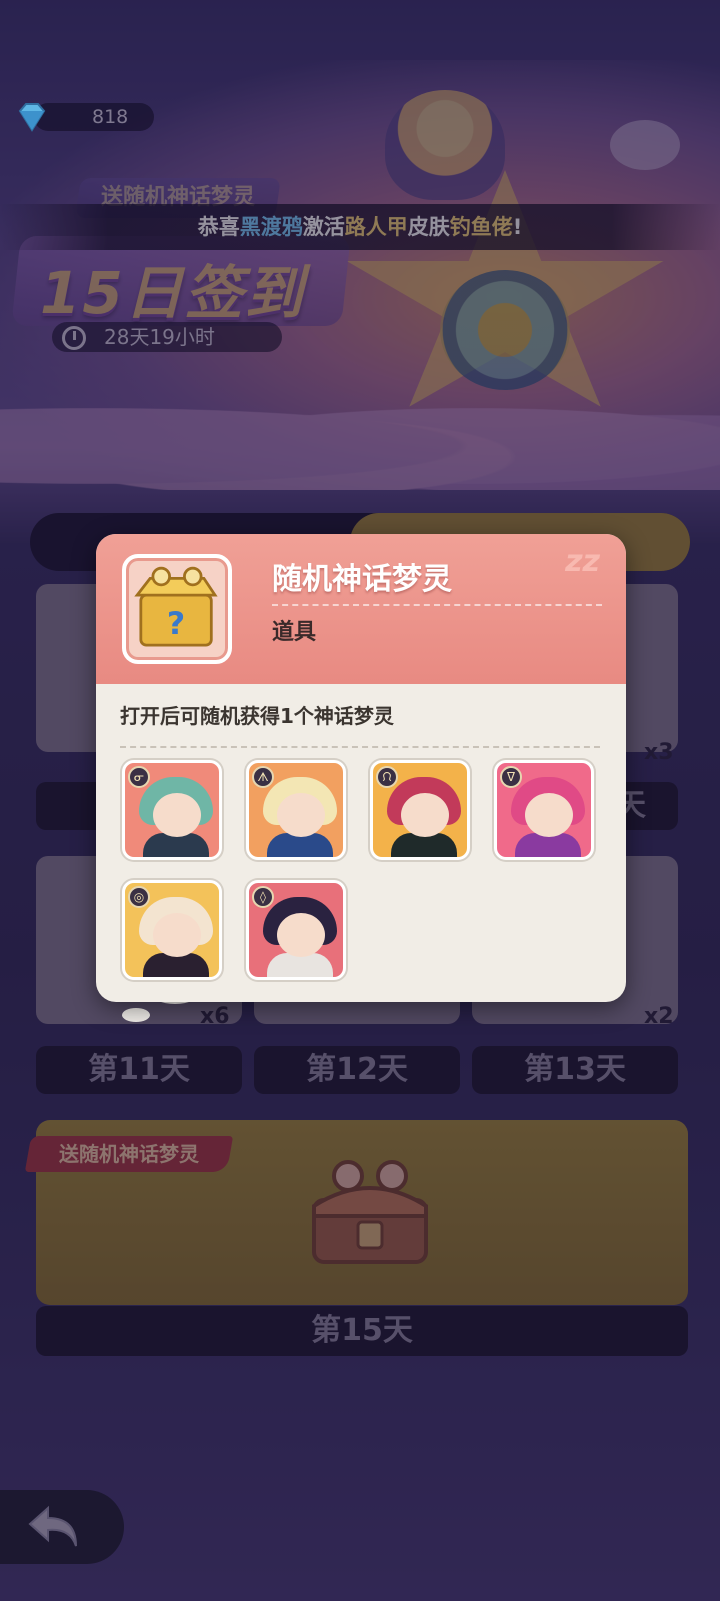  I want to click on item-name: 随机神话梦灵, so click(362, 579).